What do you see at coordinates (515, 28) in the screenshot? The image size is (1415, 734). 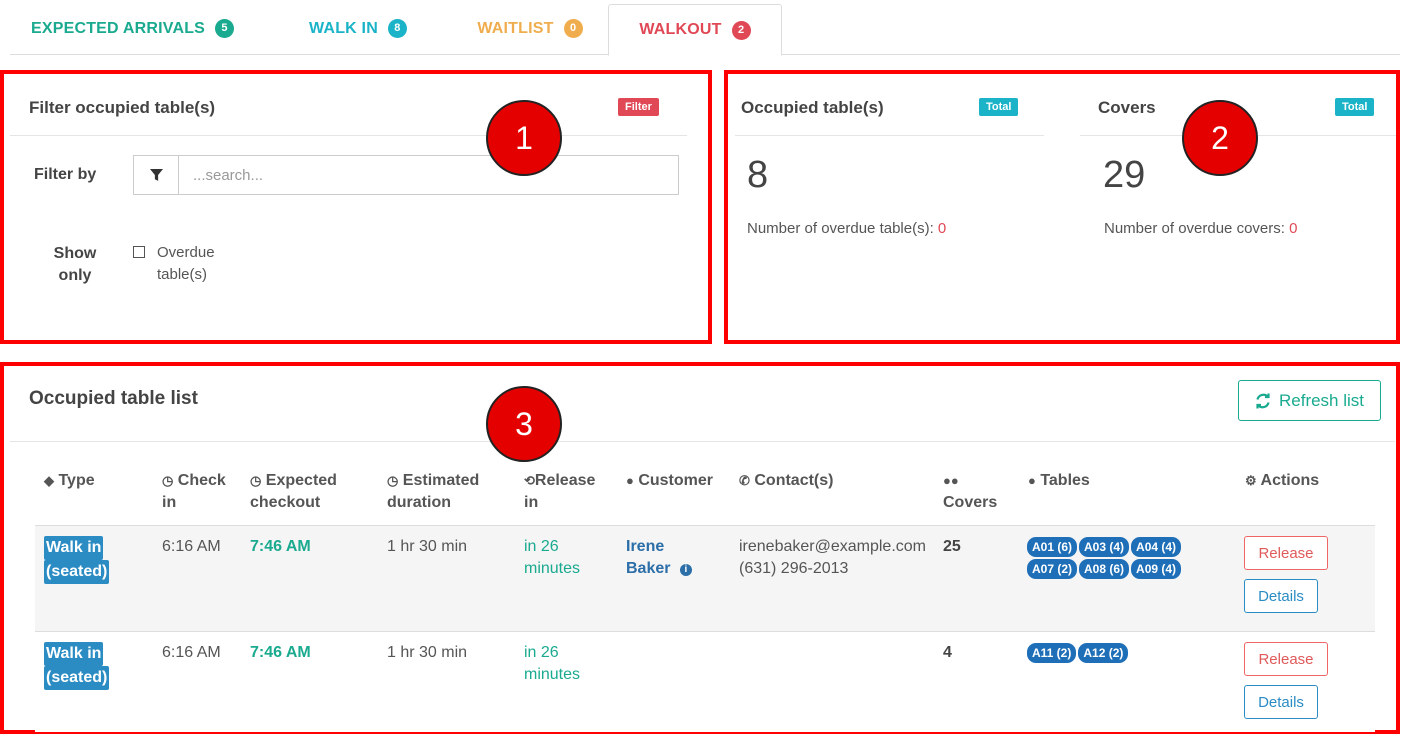 I see `tab-label: WAITLIST` at bounding box center [515, 28].